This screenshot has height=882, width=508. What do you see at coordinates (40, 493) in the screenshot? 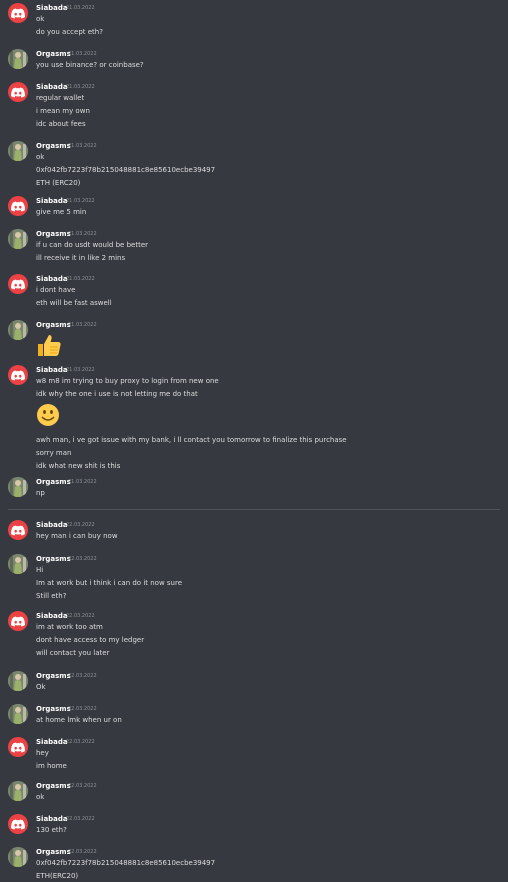
I see `message-text: np` at bounding box center [40, 493].